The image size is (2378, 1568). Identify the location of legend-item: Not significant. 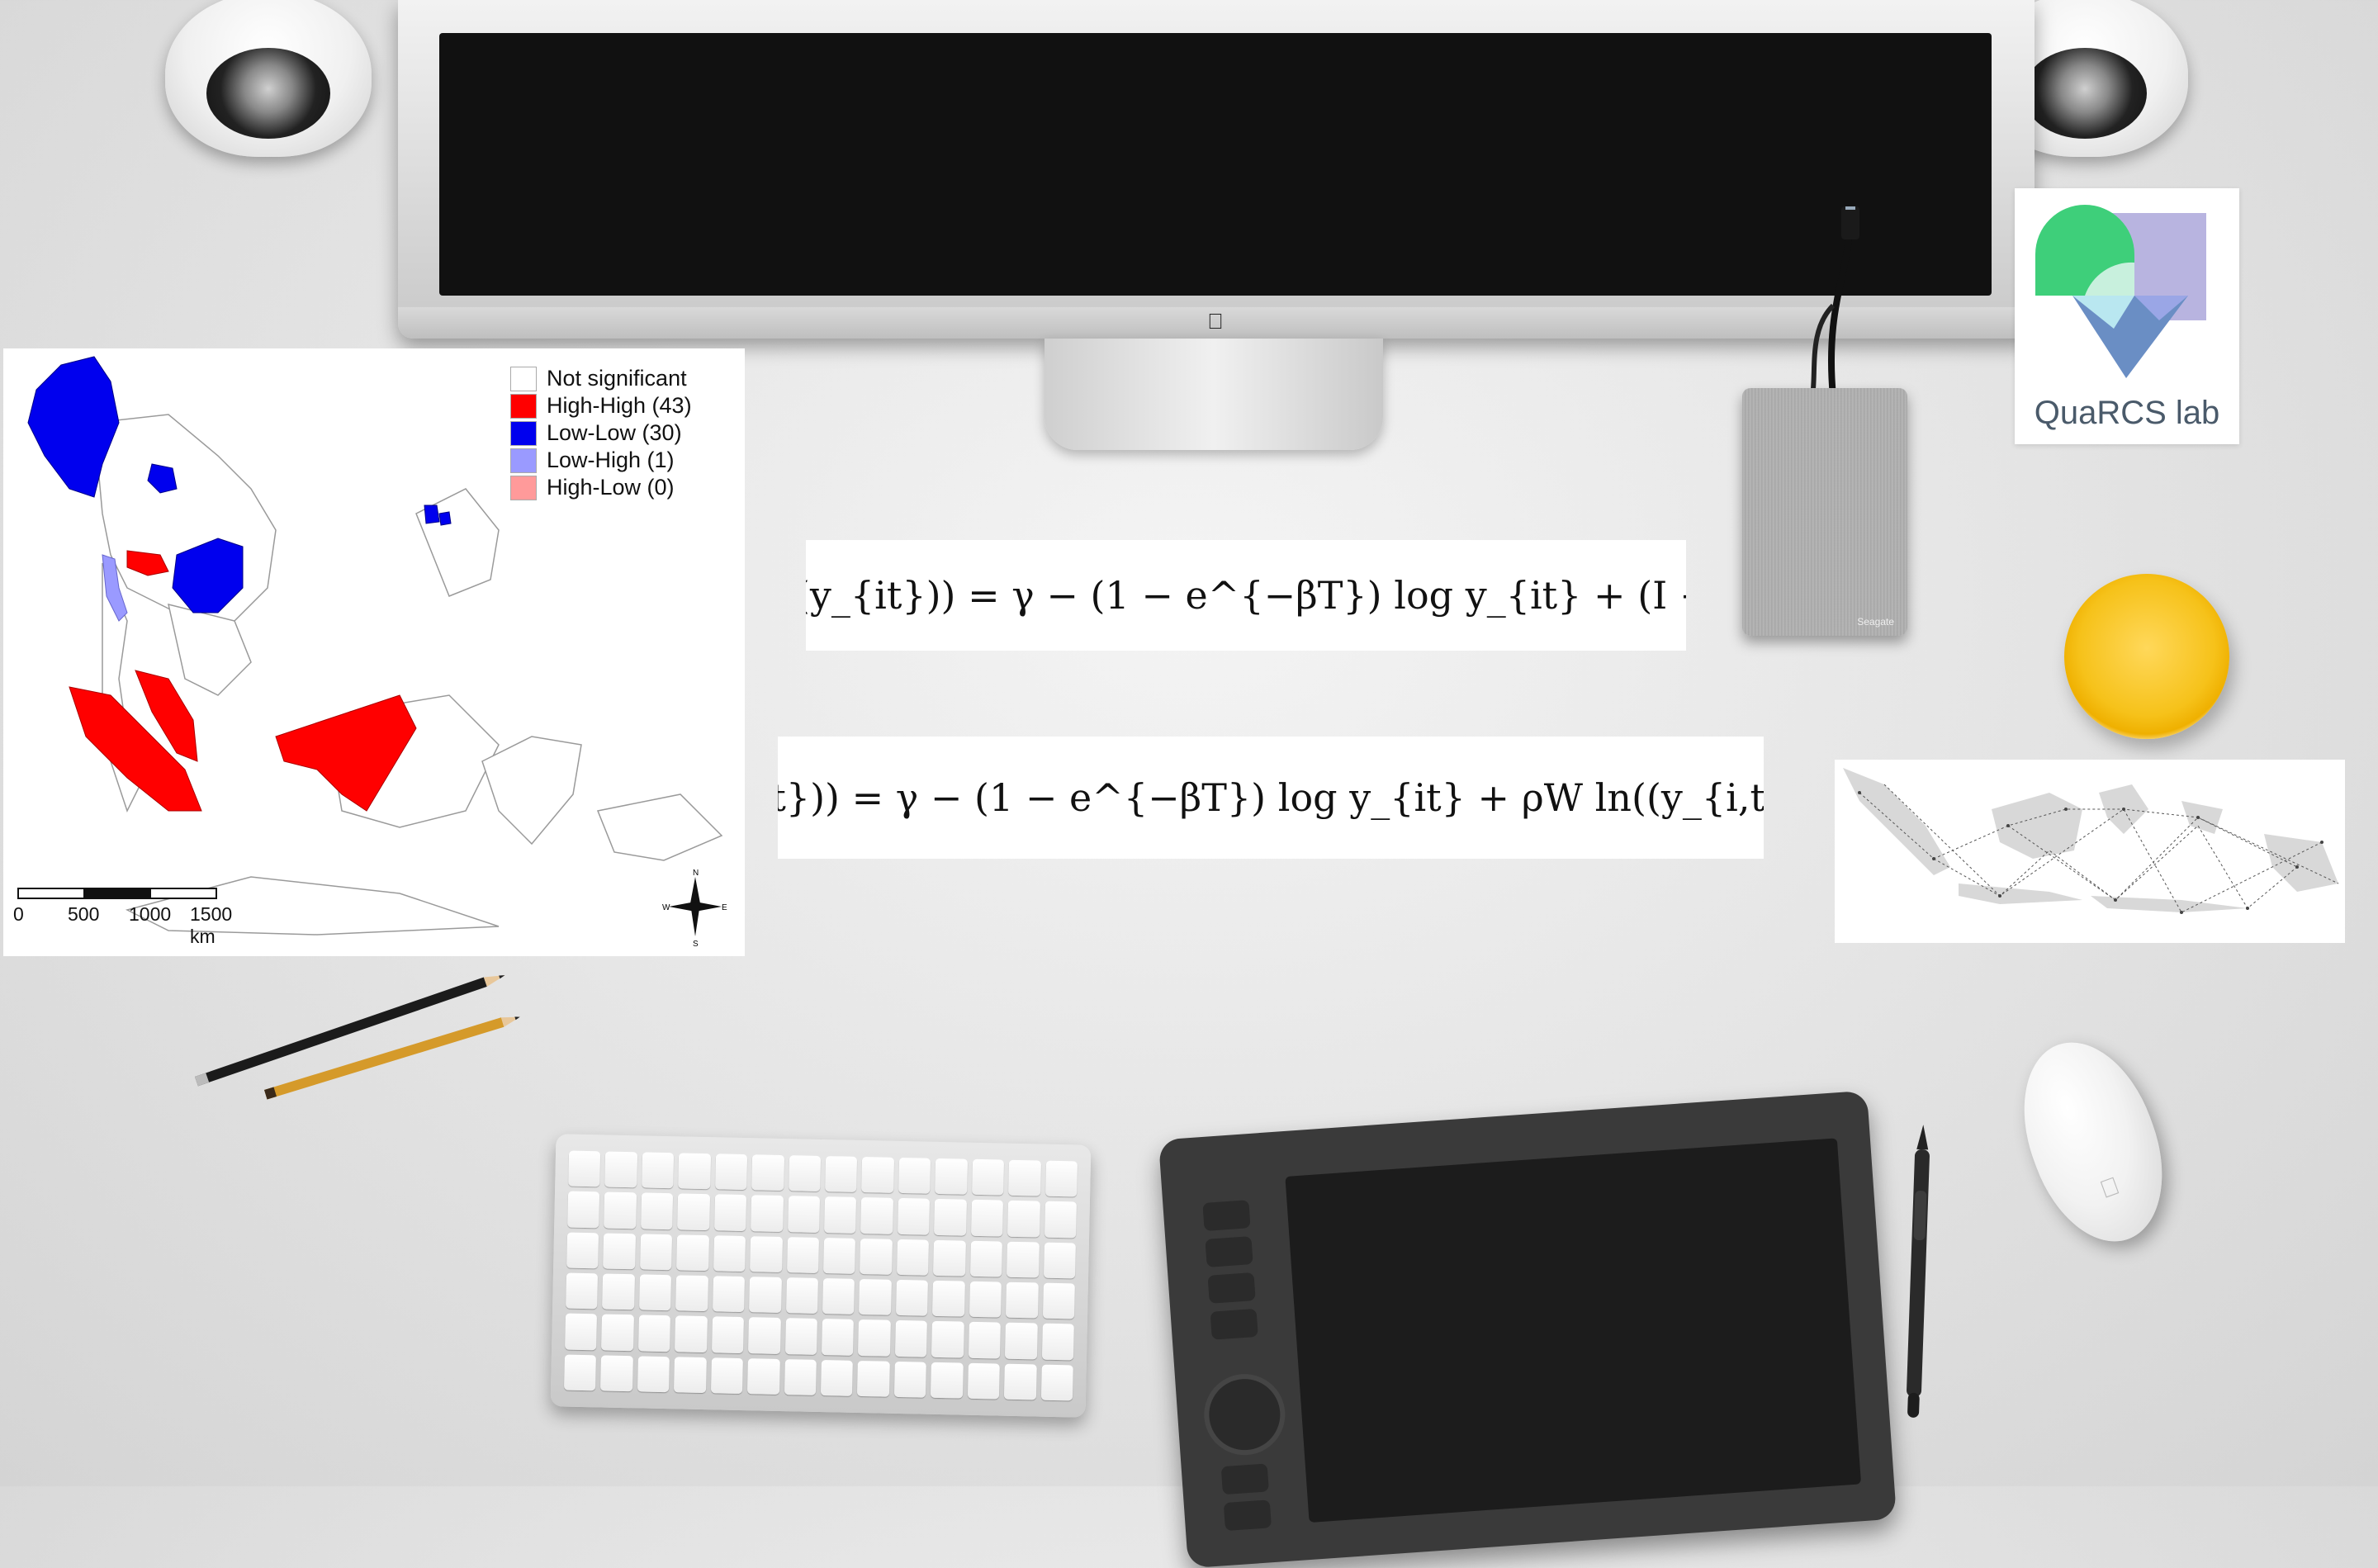
(621, 378).